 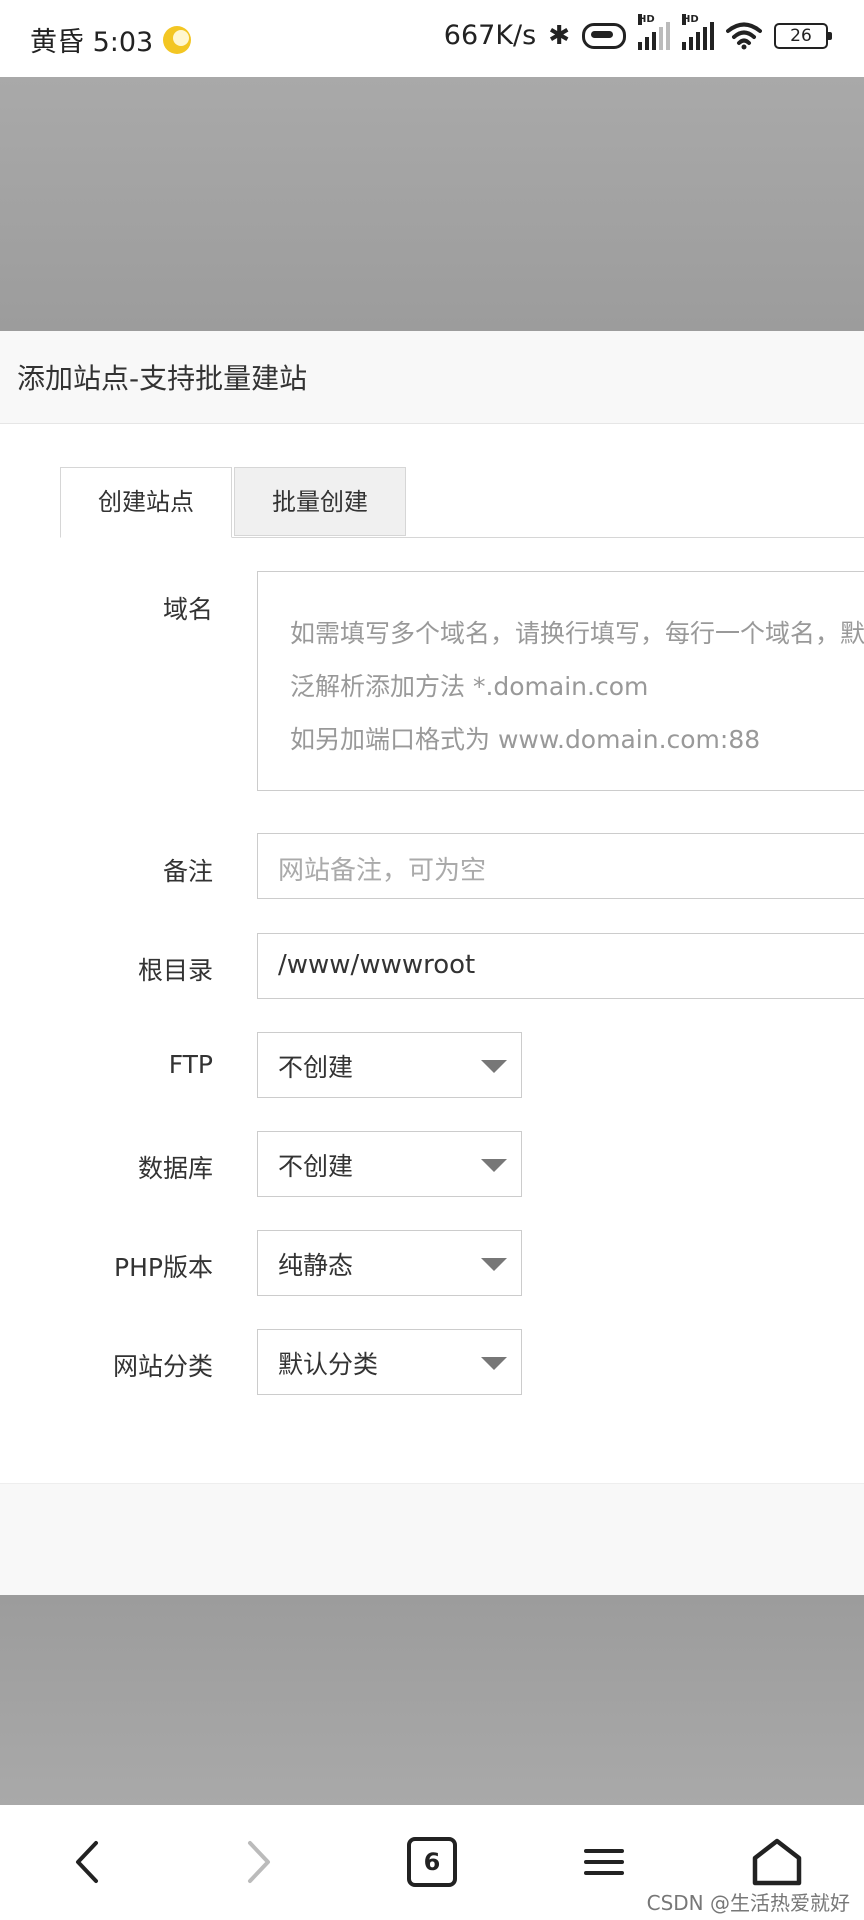 I want to click on status-left: 黄昏 5:03, so click(x=111, y=39).